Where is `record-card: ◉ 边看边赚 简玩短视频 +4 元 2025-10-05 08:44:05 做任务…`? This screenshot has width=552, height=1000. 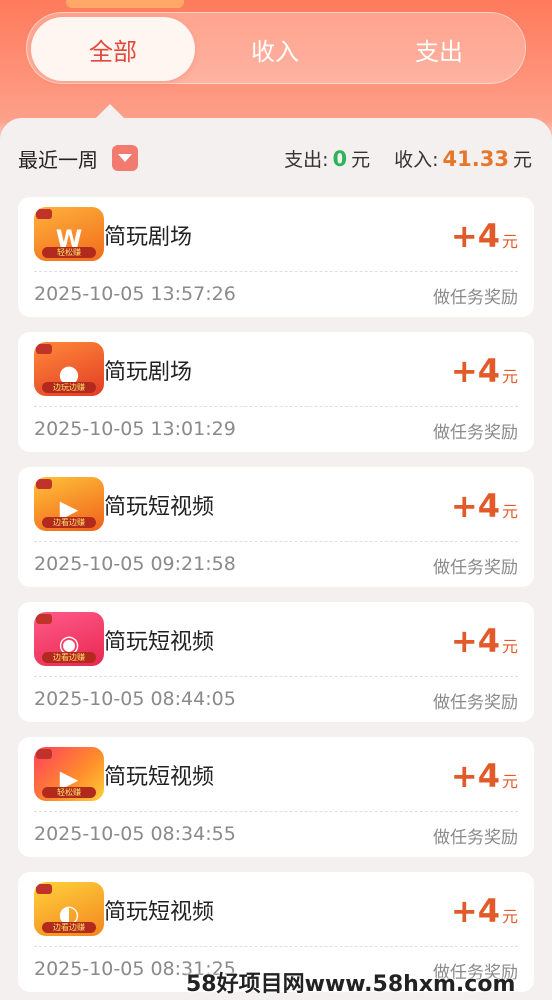
record-card: ◉ 边看边赚 简玩短视频 +4 元 2025-10-05 08:44:05 做任务… is located at coordinates (276, 662).